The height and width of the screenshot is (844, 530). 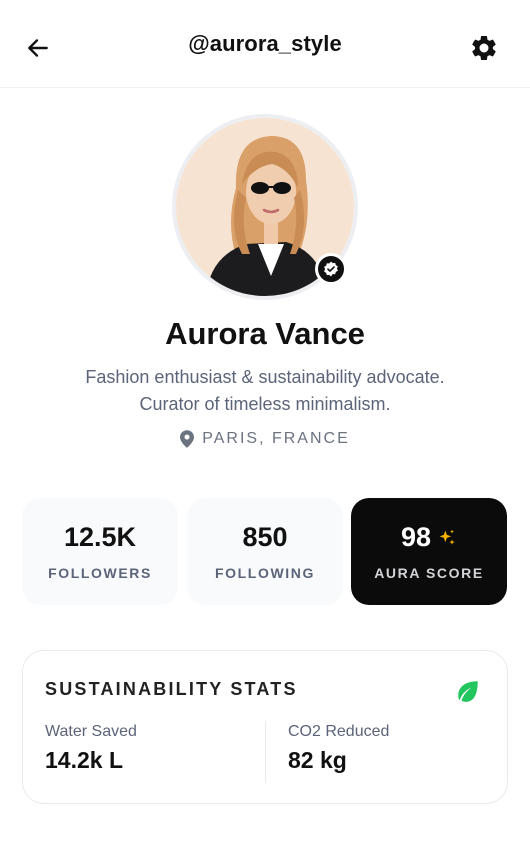 What do you see at coordinates (187, 439) in the screenshot?
I see `location-pin-icon` at bounding box center [187, 439].